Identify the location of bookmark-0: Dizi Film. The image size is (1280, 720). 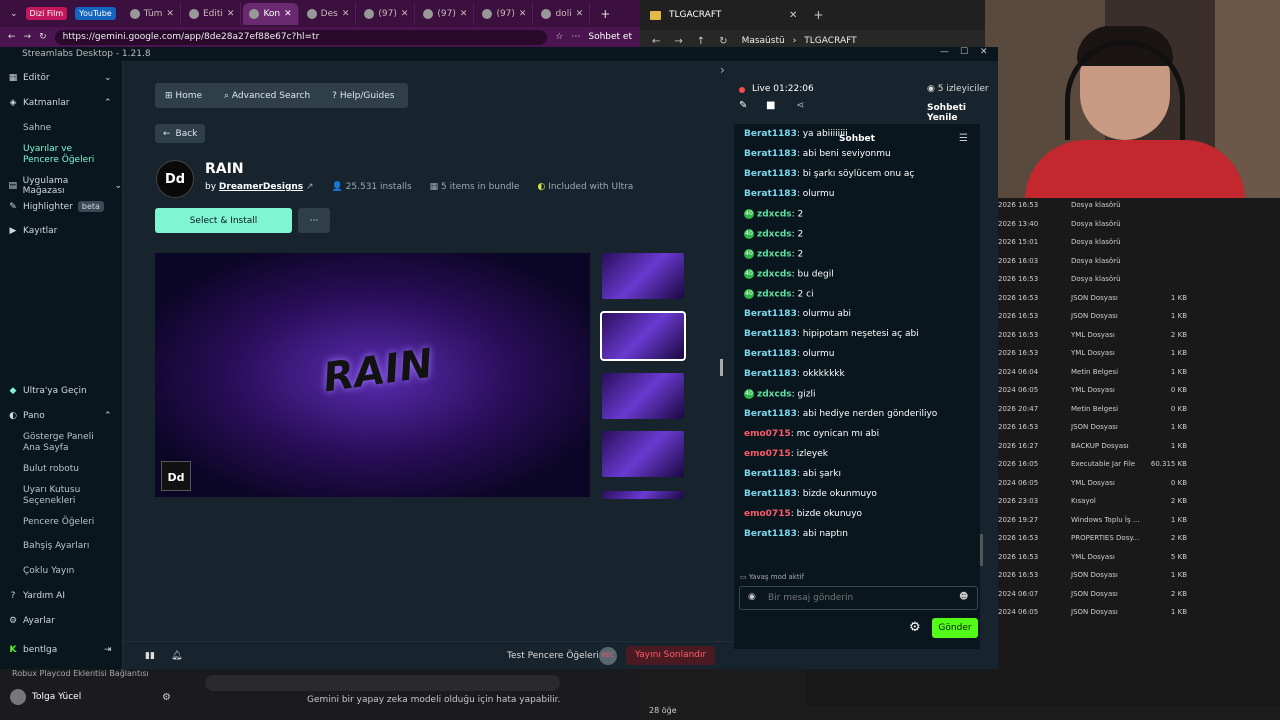
(46, 13).